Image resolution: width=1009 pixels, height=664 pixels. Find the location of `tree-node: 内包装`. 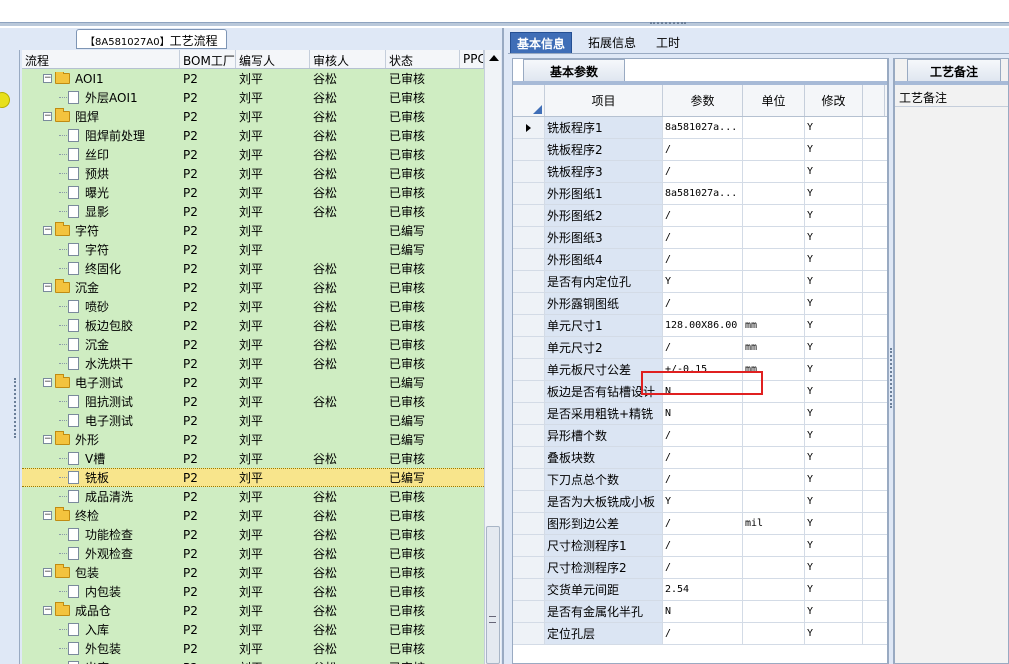

tree-node: 内包装 is located at coordinates (101, 591).